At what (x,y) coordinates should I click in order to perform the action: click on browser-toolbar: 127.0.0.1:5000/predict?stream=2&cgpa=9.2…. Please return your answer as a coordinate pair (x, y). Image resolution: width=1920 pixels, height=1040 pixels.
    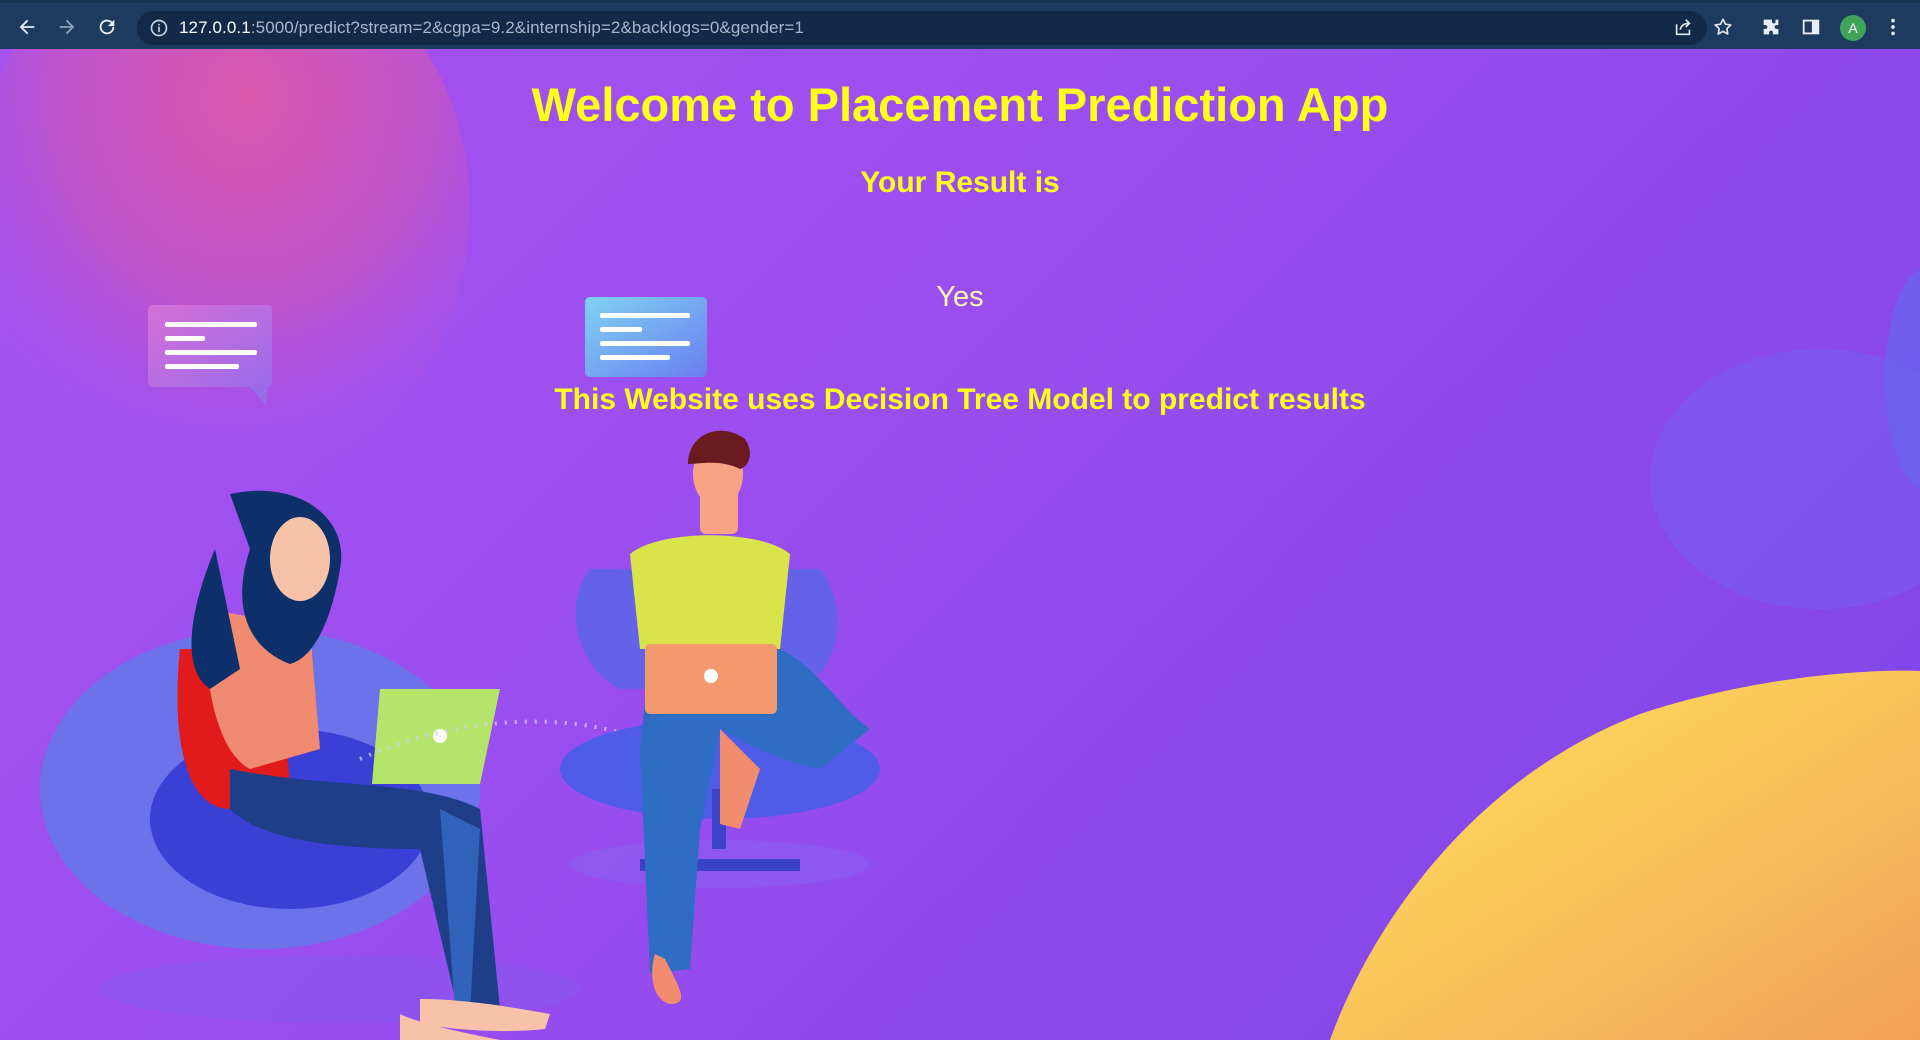
    Looking at the image, I should click on (960, 24).